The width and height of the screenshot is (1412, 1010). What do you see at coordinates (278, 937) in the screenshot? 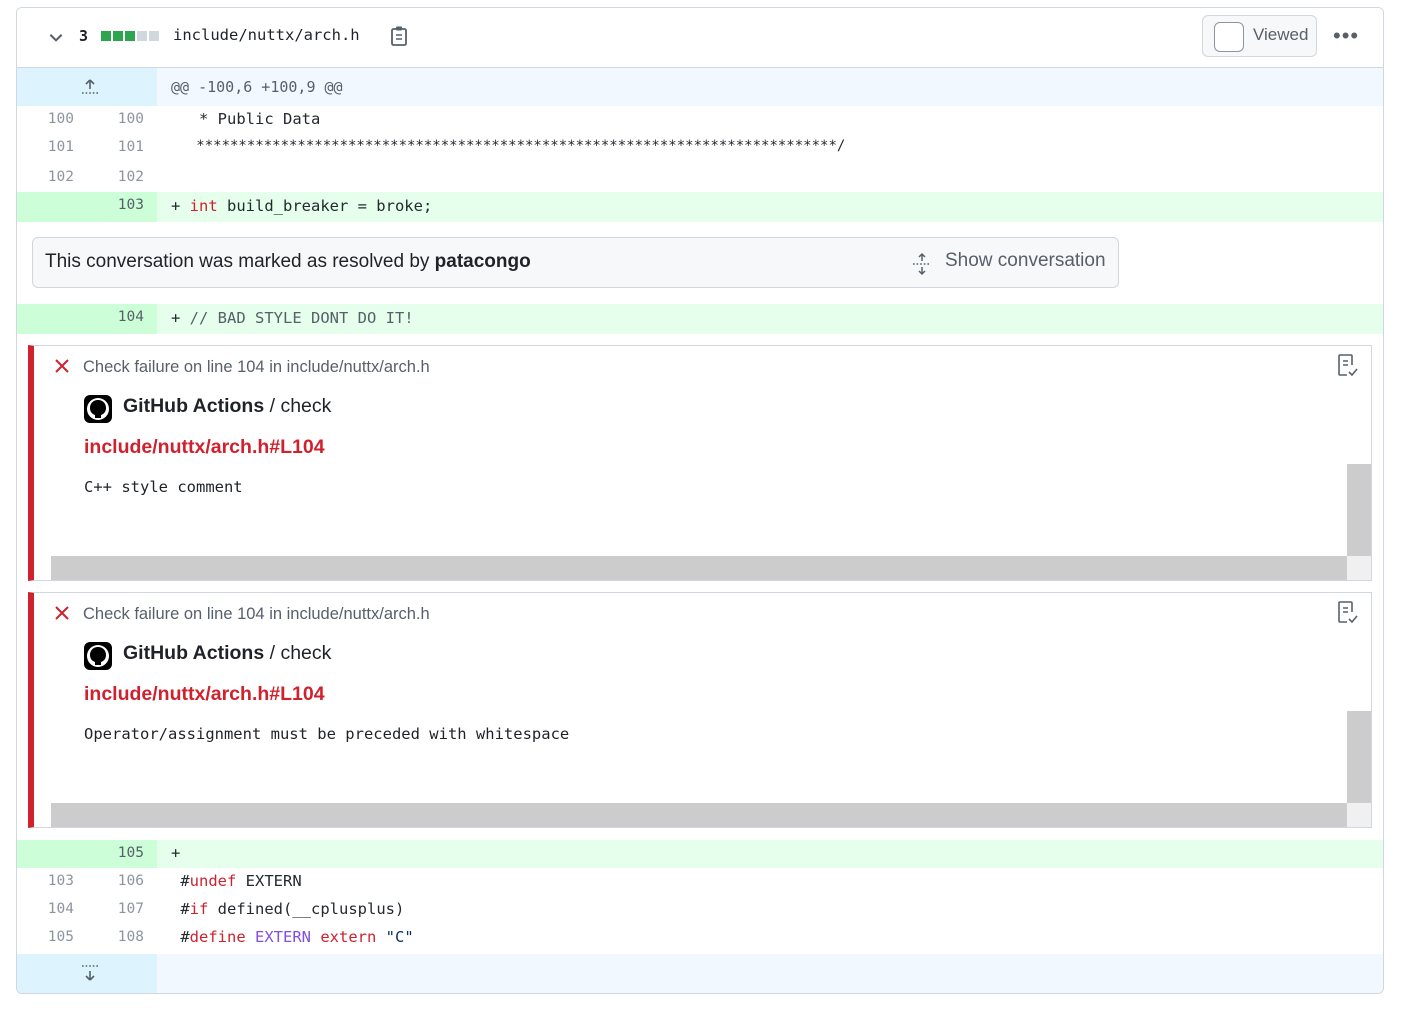
I see `macro-name: EXTERN` at bounding box center [278, 937].